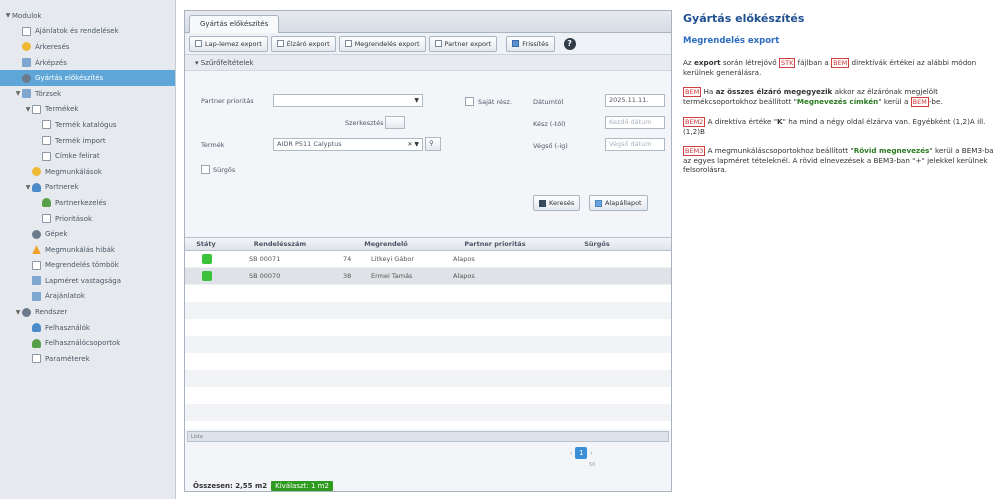  Describe the element at coordinates (234, 24) in the screenshot. I see `tab-gyartas-elokeszites: Gyártás előkészítés` at that location.